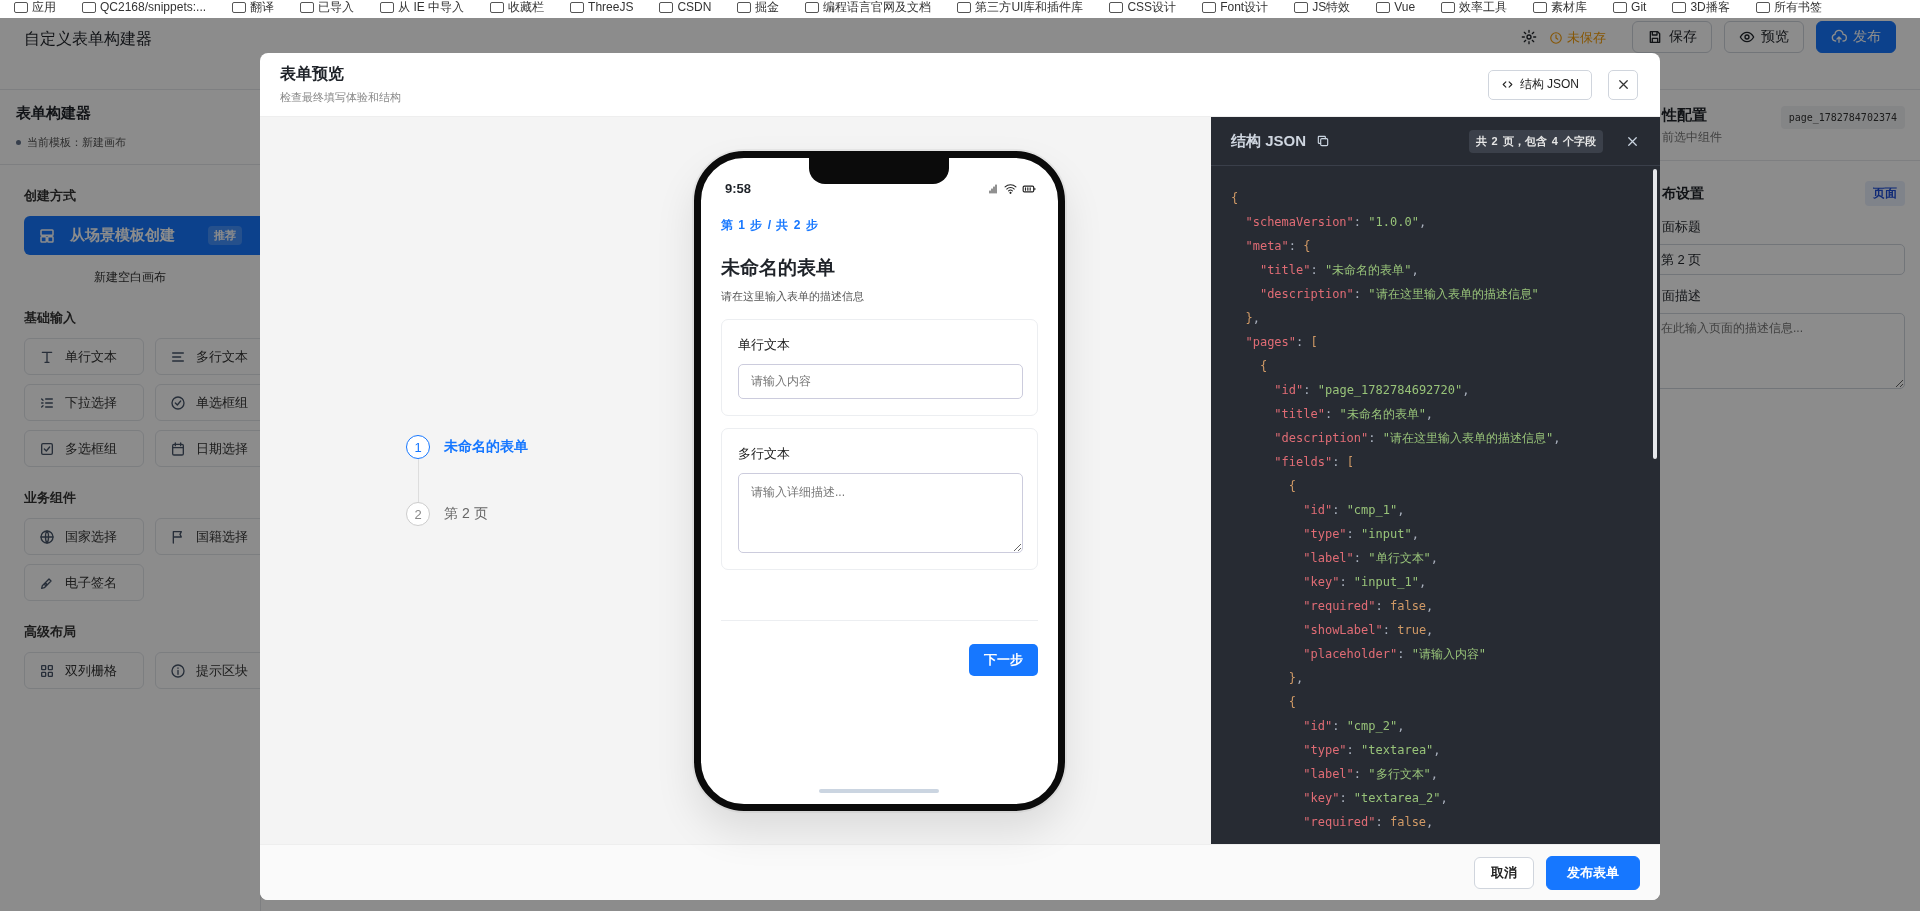 Image resolution: width=1920 pixels, height=911 pixels. What do you see at coordinates (1370, 774) in the screenshot?
I see `code-line: "label": "多行文本",` at bounding box center [1370, 774].